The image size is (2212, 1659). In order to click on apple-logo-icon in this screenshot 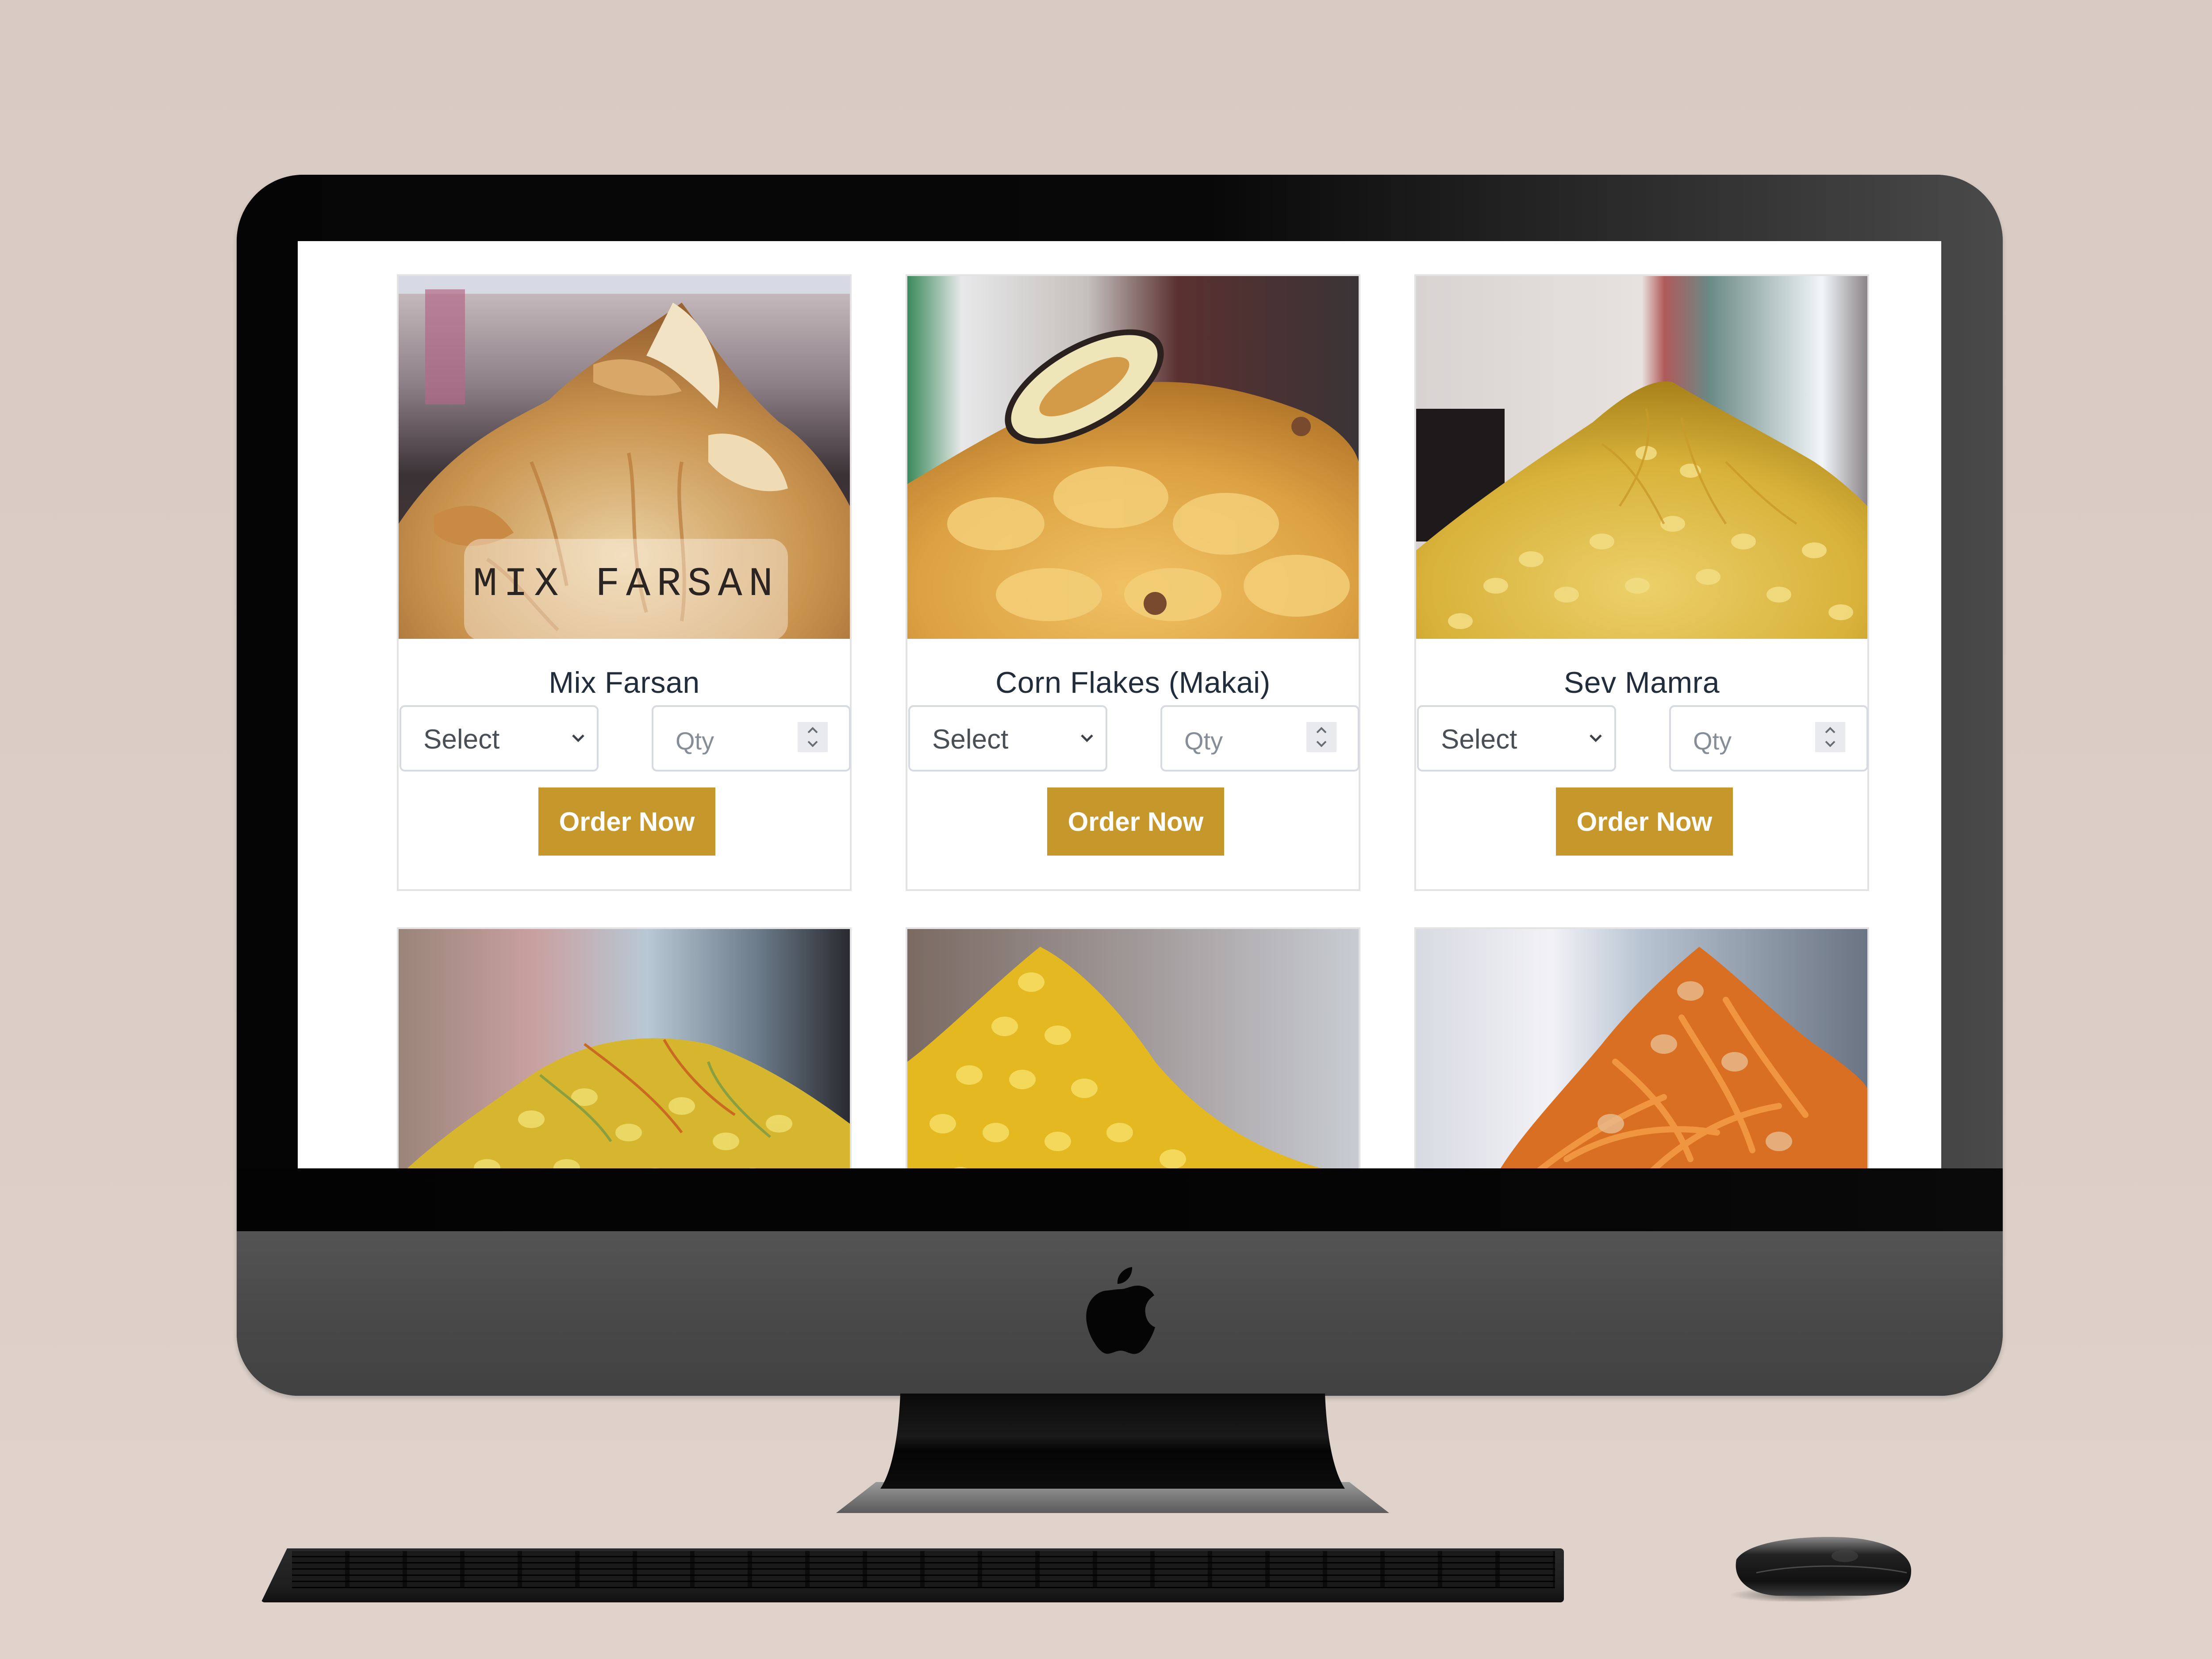, I will do `click(1121, 1311)`.